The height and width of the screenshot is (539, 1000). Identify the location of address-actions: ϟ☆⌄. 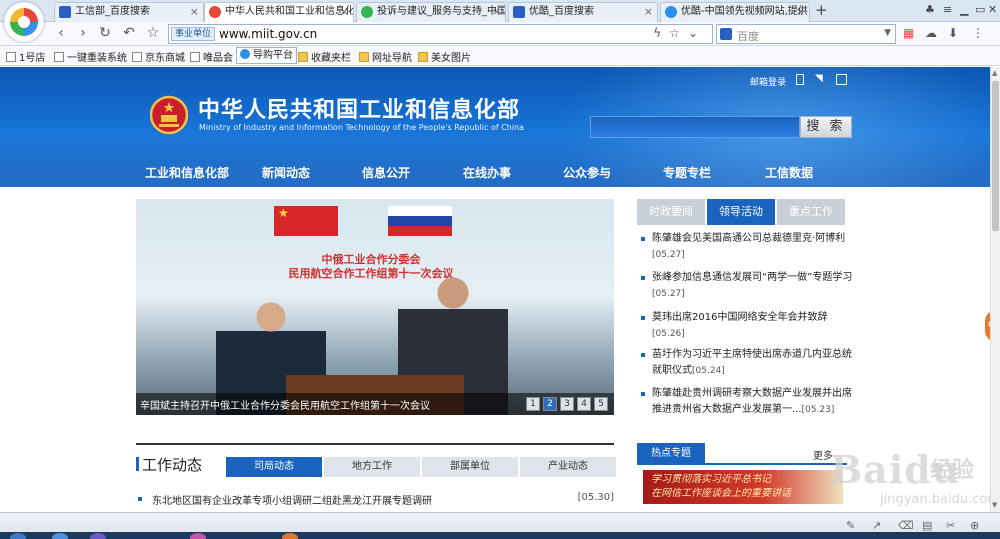
(679, 33).